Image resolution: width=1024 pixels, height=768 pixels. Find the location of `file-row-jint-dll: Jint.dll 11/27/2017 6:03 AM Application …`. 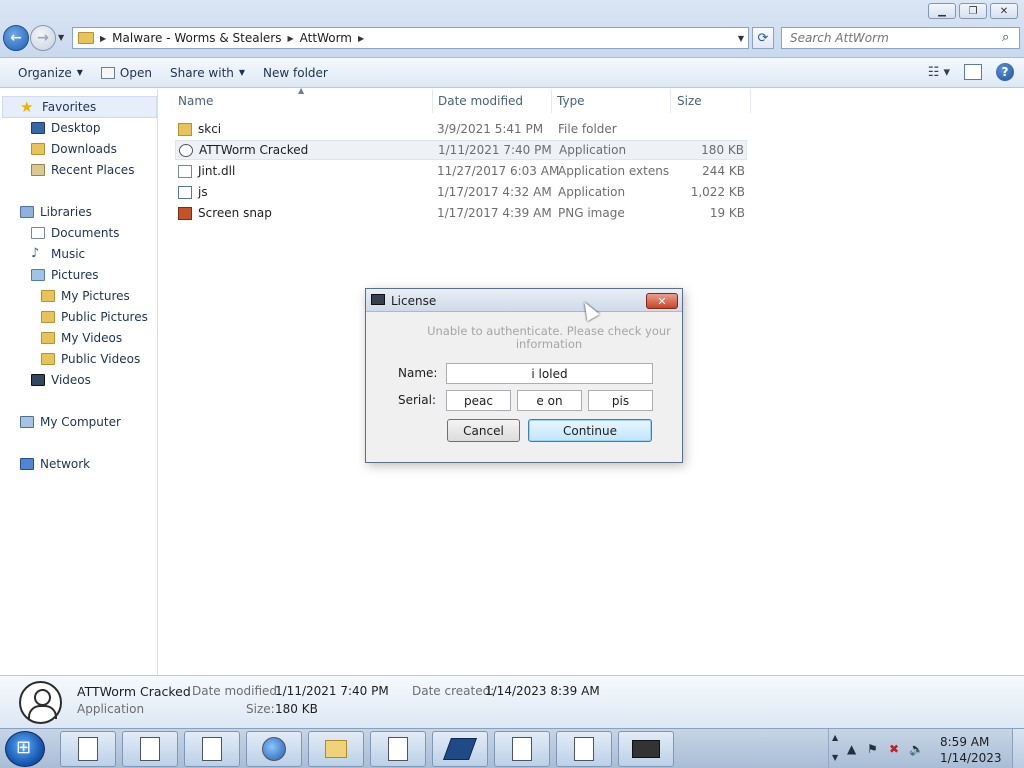

file-row-jint-dll: Jint.dll 11/27/2017 6:03 AM Application … is located at coordinates (461, 171).